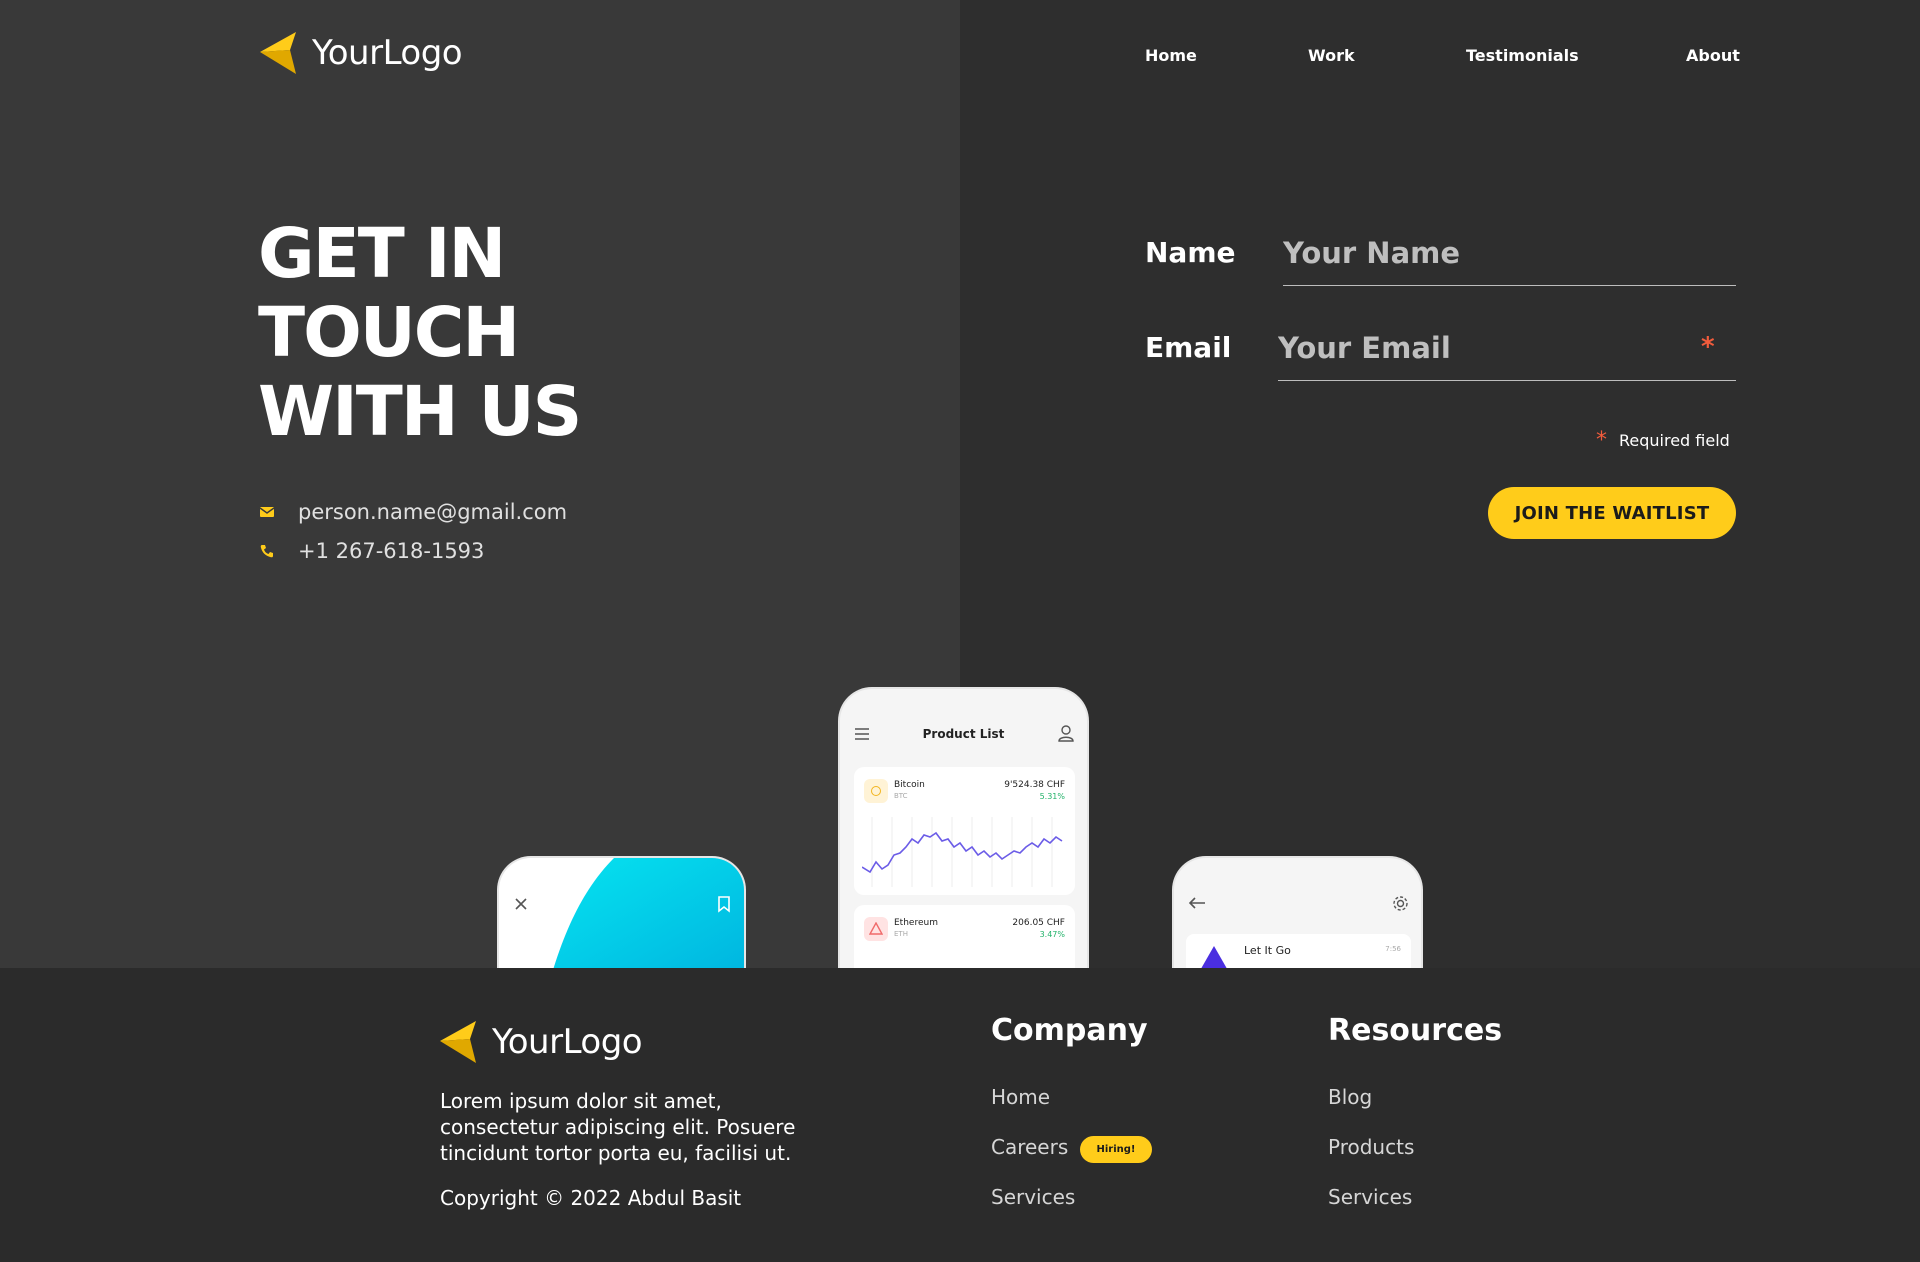 Image resolution: width=1920 pixels, height=1262 pixels. What do you see at coordinates (1507, 354) in the screenshot?
I see `email-input` at bounding box center [1507, 354].